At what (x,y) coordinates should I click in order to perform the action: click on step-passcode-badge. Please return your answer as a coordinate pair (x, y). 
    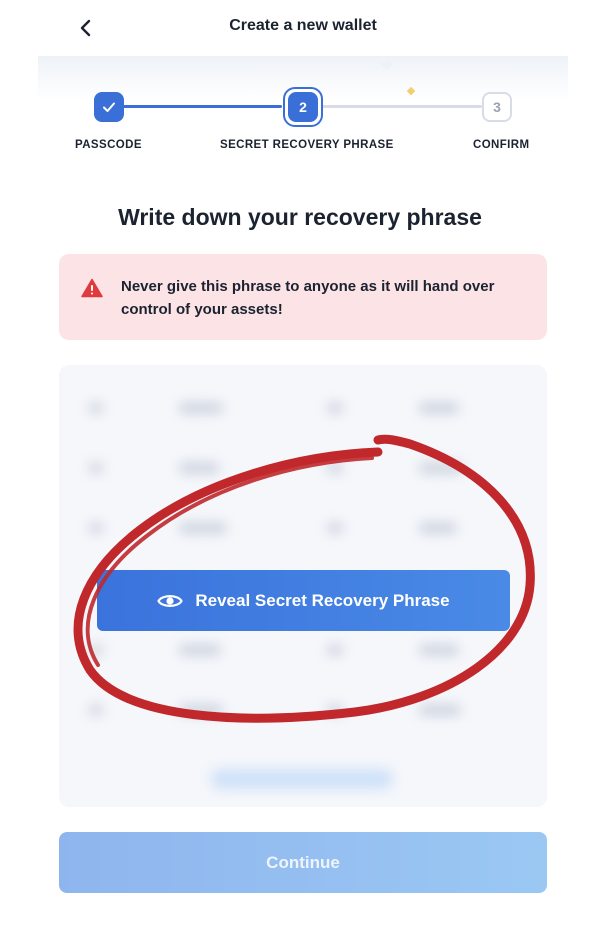
    Looking at the image, I should click on (109, 107).